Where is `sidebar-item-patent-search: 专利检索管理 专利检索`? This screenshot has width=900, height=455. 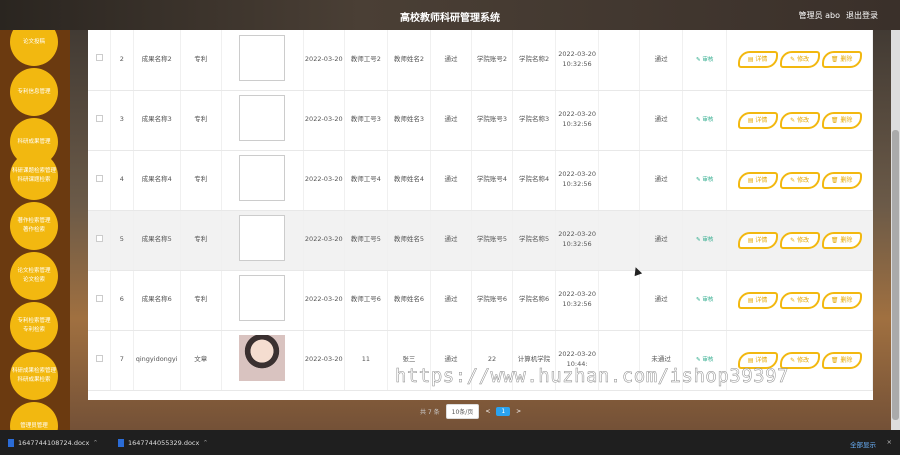 sidebar-item-patent-search: 专利检索管理 专利检索 is located at coordinates (34, 326).